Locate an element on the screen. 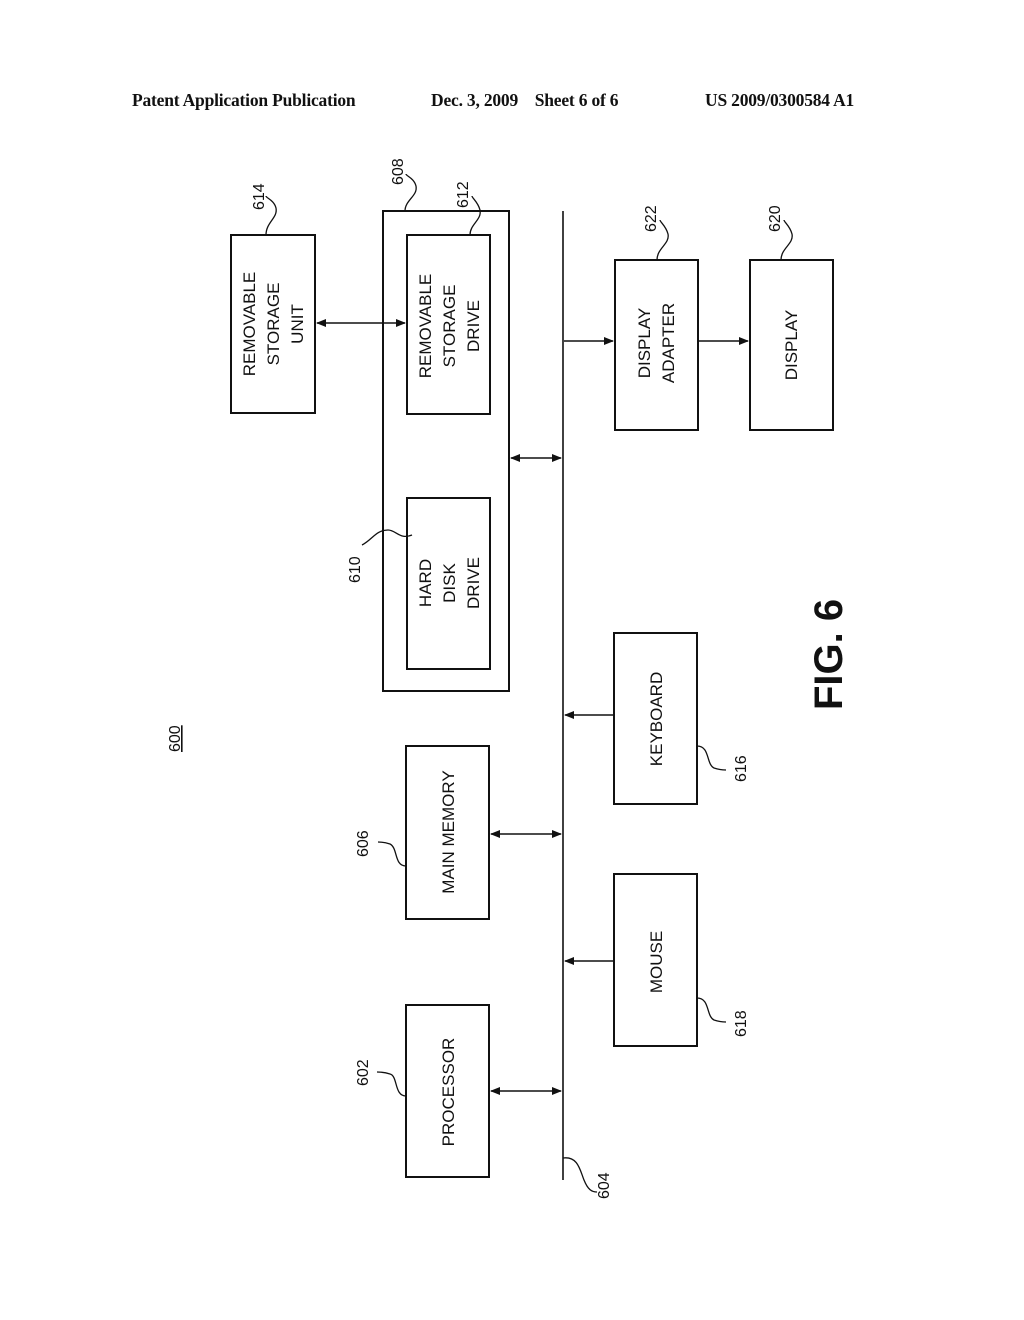 Image resolution: width=1024 pixels, height=1320 pixels. mouse-ref: 618 is located at coordinates (741, 1023).